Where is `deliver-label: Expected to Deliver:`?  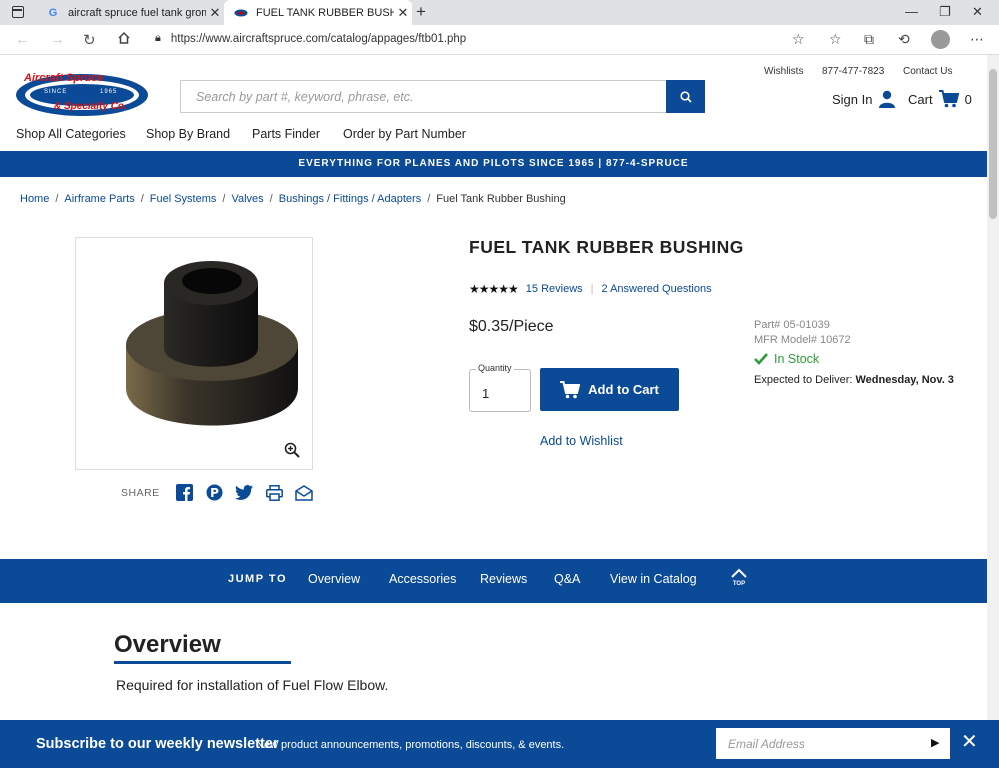 deliver-label: Expected to Deliver: is located at coordinates (803, 380).